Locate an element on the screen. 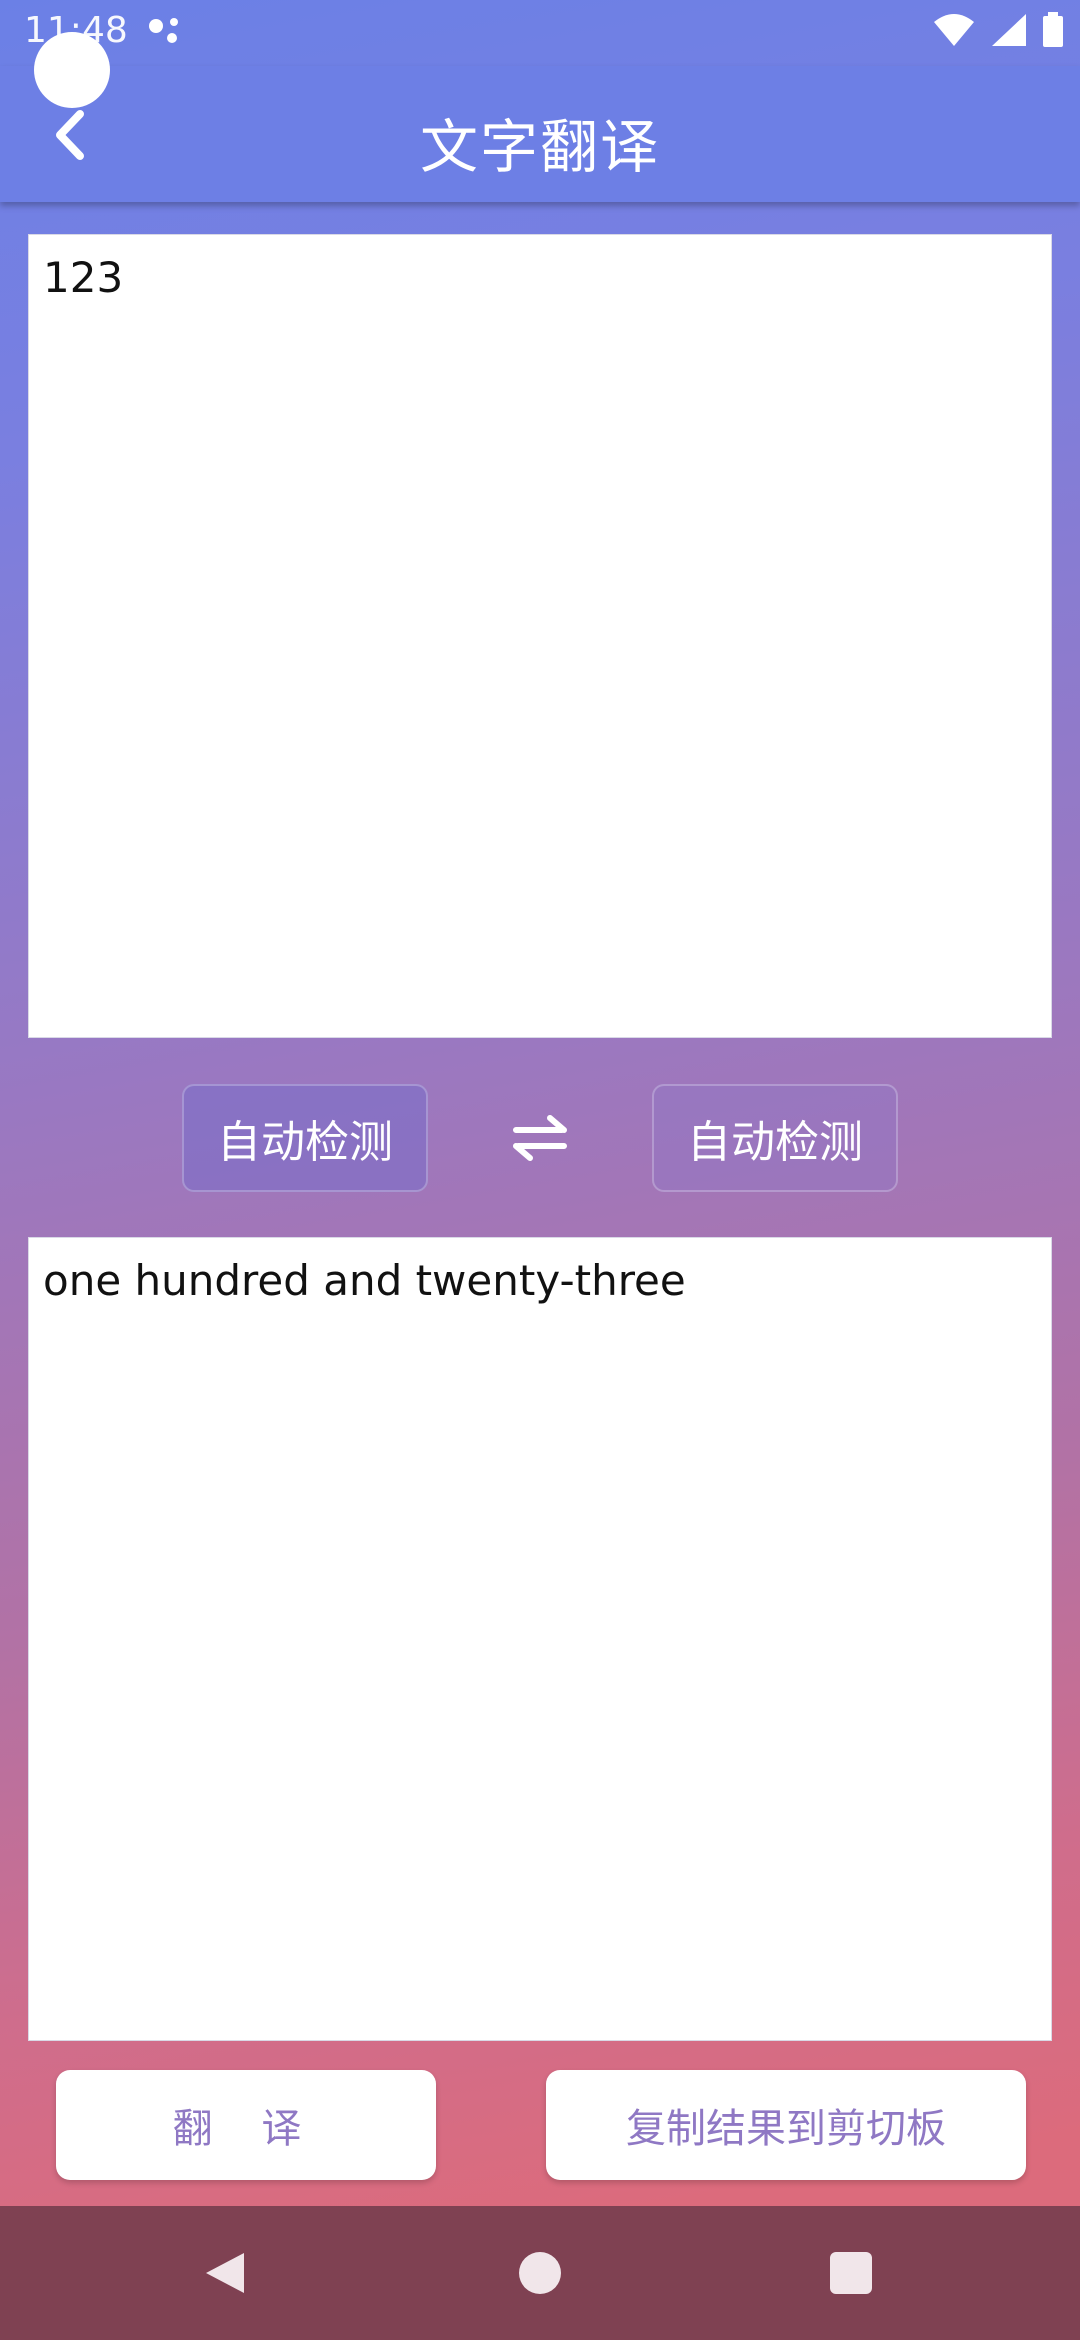 This screenshot has height=2340, width=1080. nav-home-icon is located at coordinates (540, 2273).